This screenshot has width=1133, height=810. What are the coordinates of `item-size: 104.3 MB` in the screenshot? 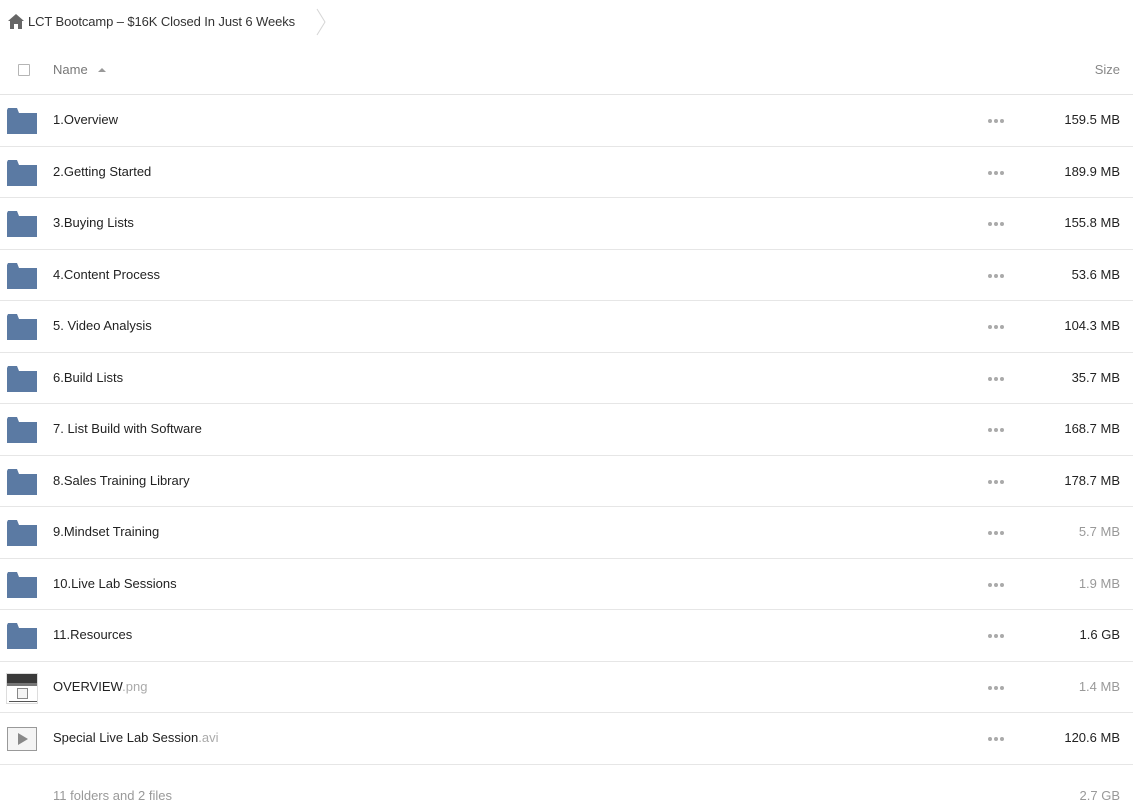 It's located at (1092, 325).